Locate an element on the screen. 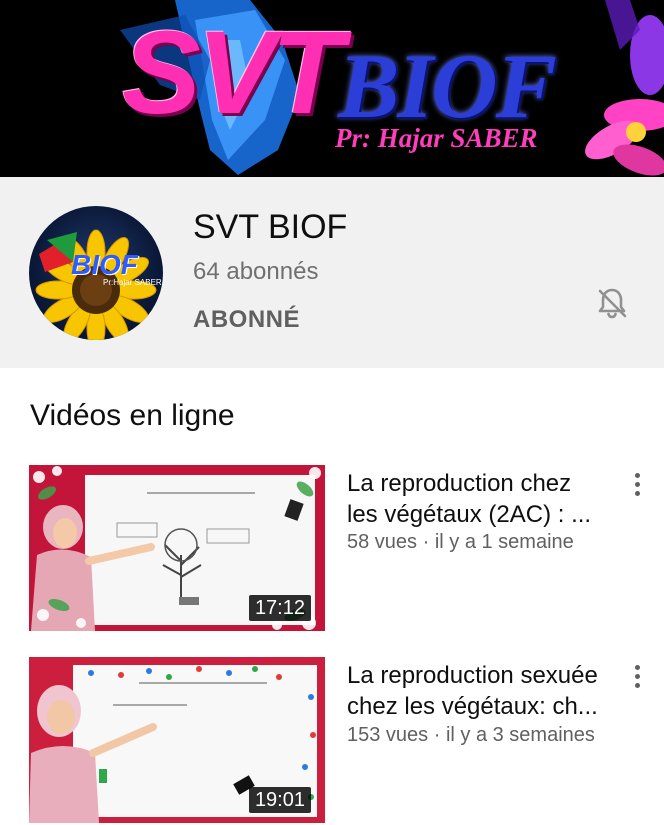 The height and width of the screenshot is (825, 664). banner-author: Pr: Hajar SABER is located at coordinates (436, 138).